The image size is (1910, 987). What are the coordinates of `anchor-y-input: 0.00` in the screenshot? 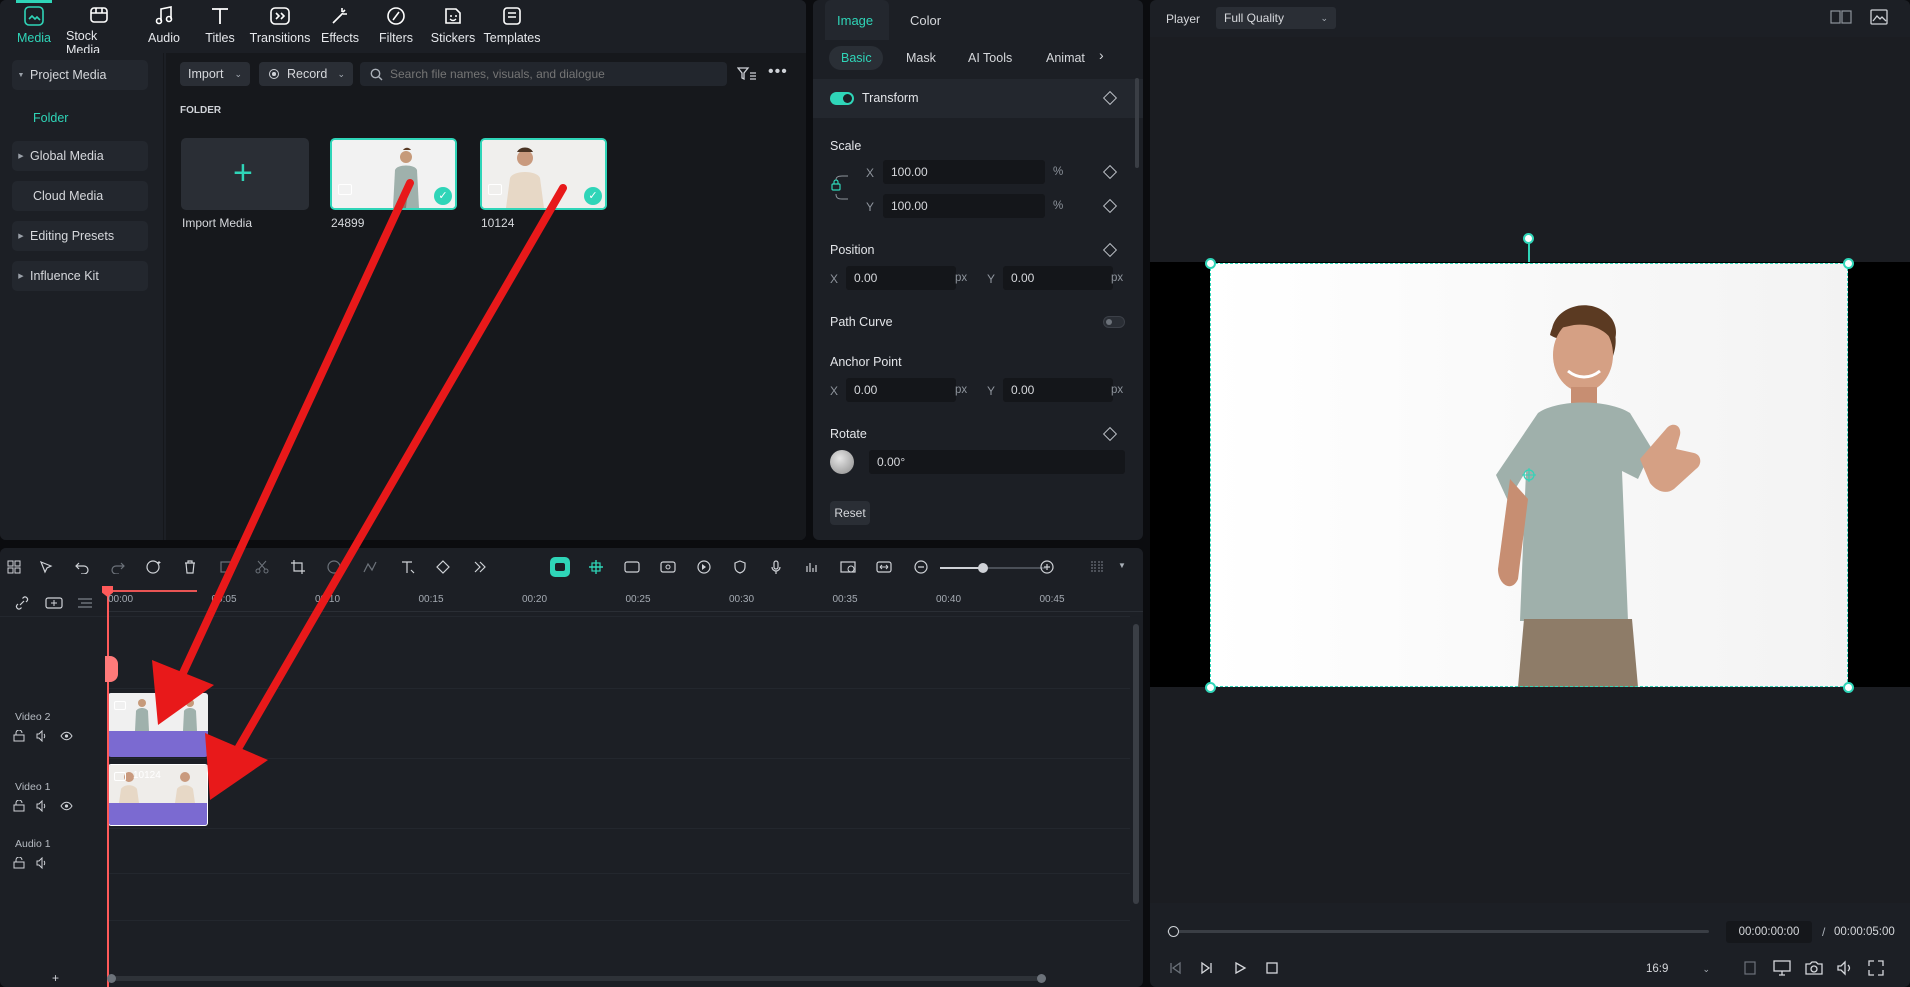 It's located at (1058, 390).